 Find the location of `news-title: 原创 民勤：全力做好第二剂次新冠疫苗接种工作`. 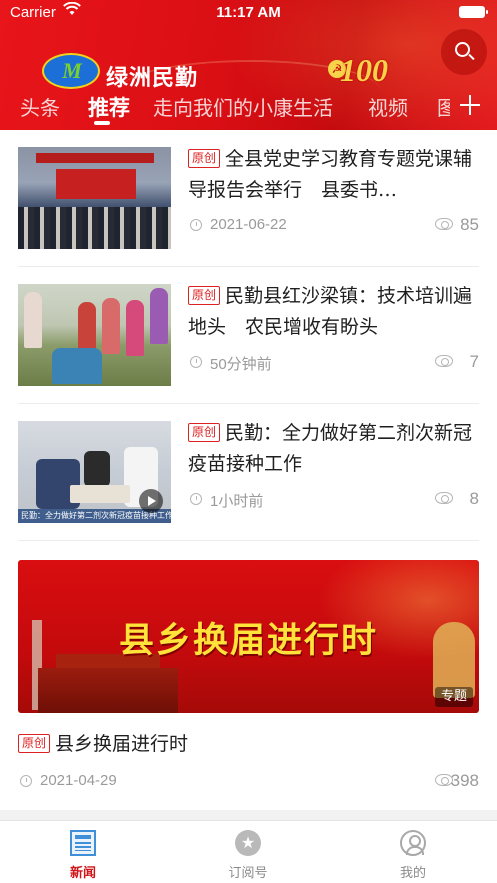

news-title: 原创 民勤：全力做好第二剂次新冠疫苗接种工作 is located at coordinates (333, 449).